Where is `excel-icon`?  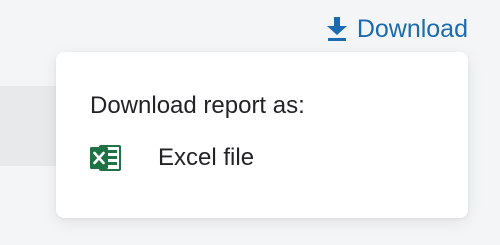
excel-icon is located at coordinates (106, 158).